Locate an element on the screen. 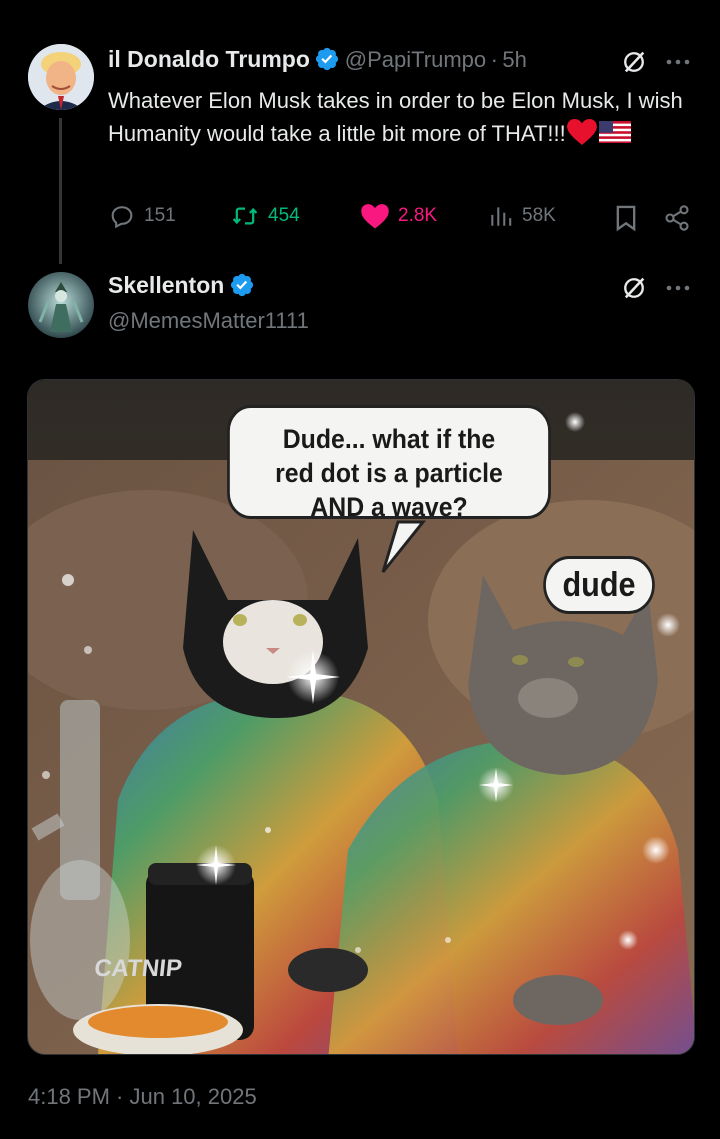 This screenshot has width=720, height=1139. like-icon is located at coordinates (375, 216).